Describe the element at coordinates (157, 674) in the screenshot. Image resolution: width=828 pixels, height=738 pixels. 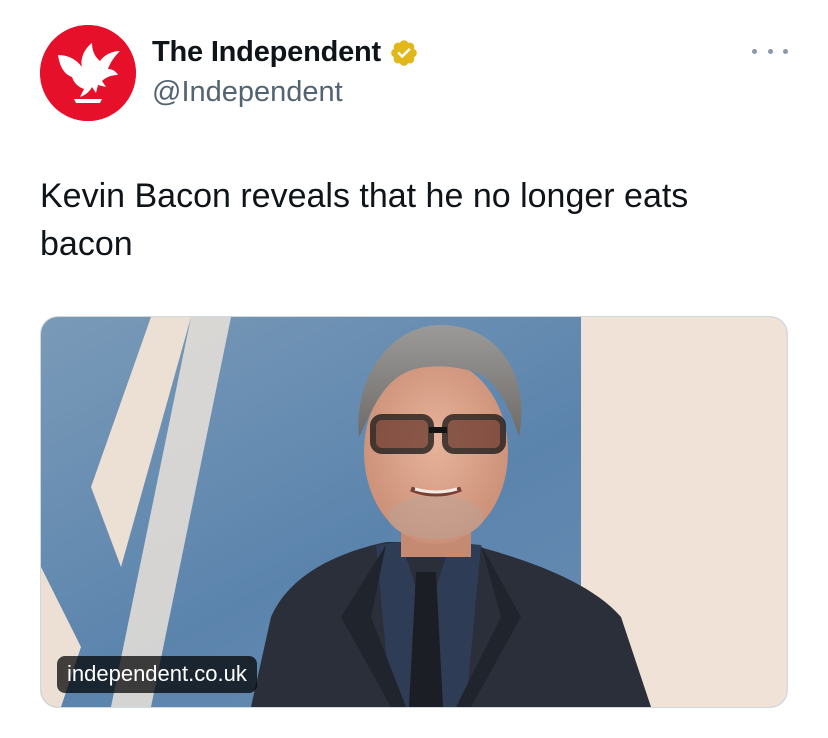
I see `link-domain-badge: independent.co.uk` at that location.